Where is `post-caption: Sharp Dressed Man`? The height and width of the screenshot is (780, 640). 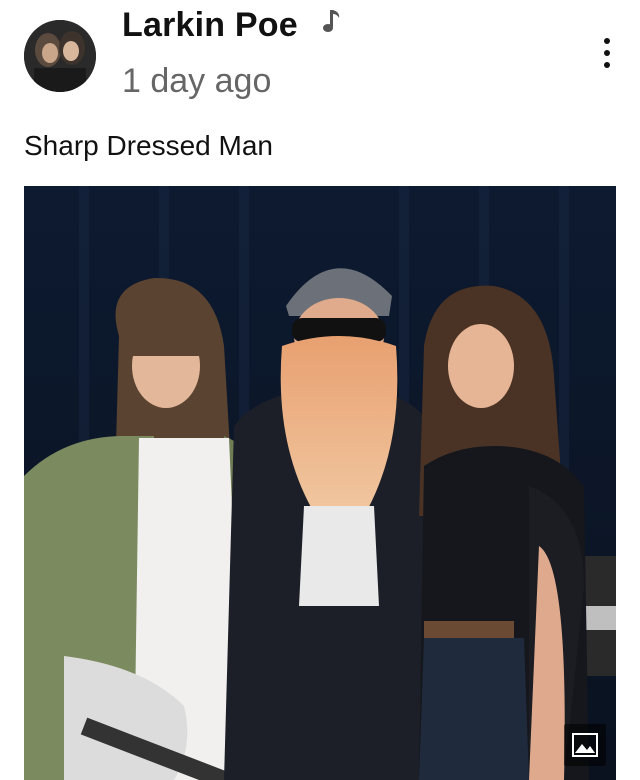 post-caption: Sharp Dressed Man is located at coordinates (149, 145).